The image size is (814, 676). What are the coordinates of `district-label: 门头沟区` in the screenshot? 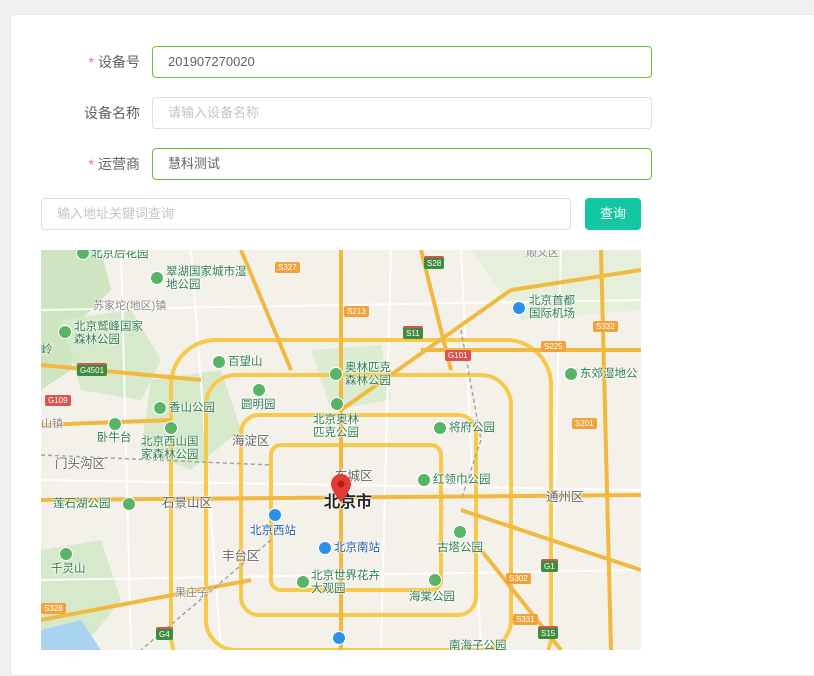 It's located at (80, 464).